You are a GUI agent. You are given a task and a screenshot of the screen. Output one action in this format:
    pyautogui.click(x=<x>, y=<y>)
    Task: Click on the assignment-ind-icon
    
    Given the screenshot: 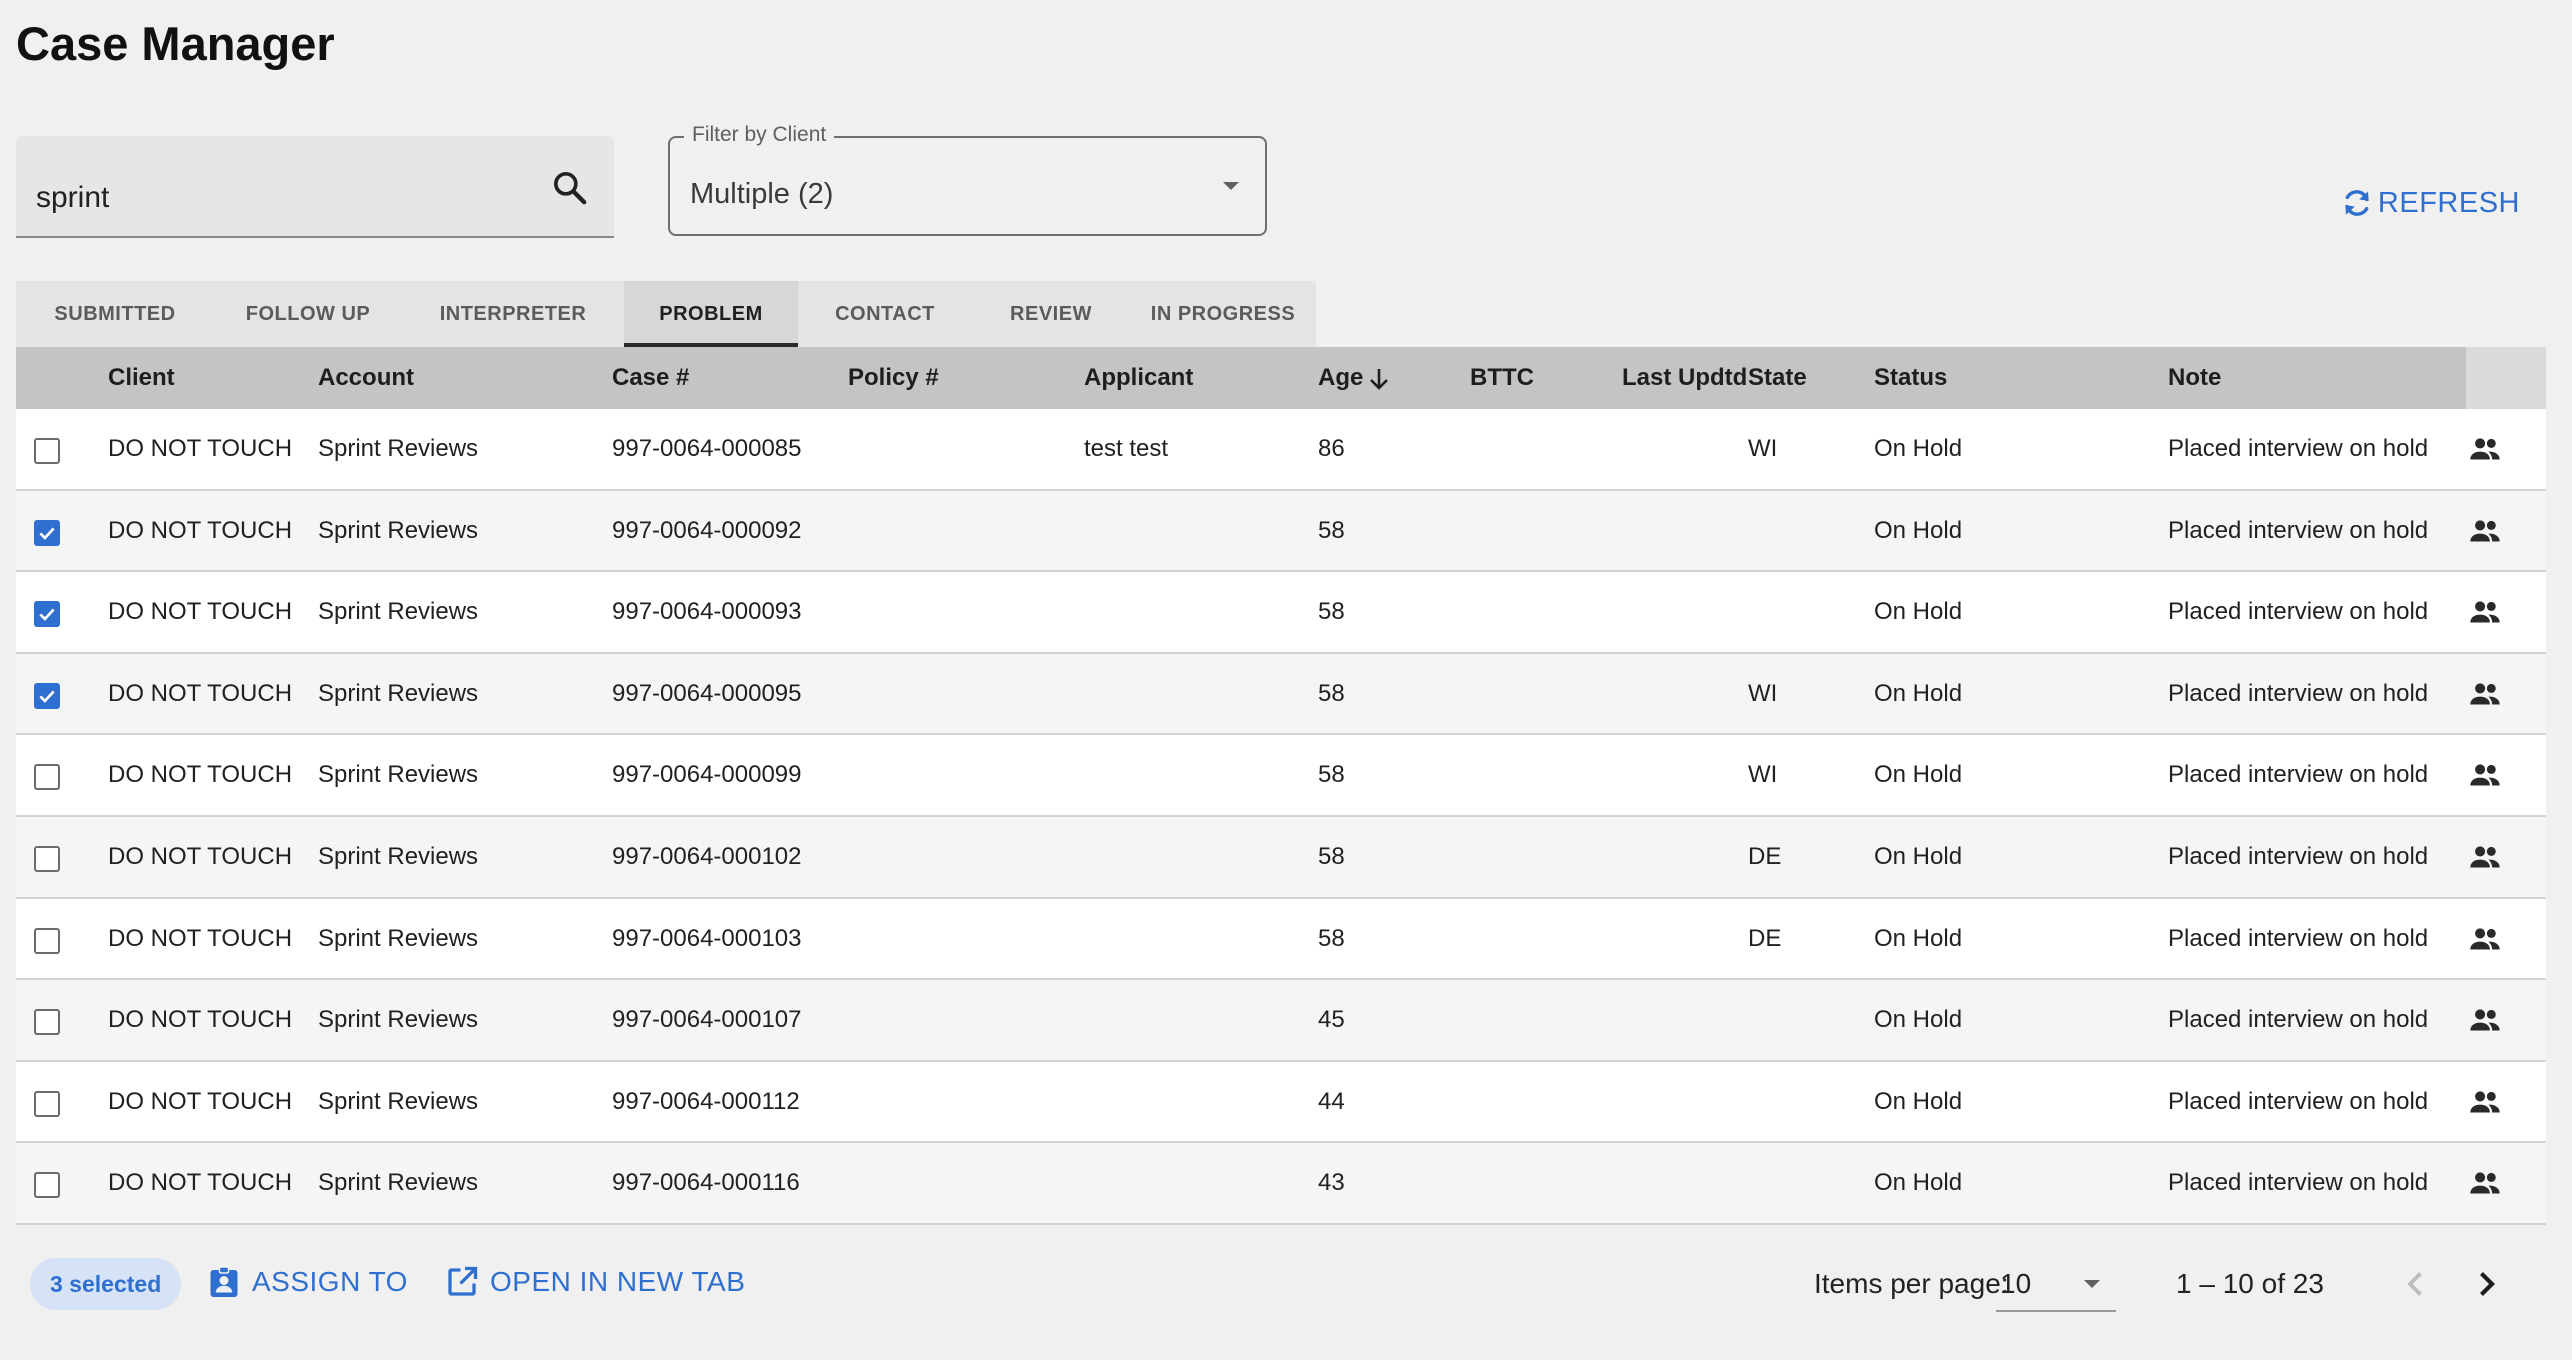 What is the action you would take?
    pyautogui.click(x=224, y=1281)
    